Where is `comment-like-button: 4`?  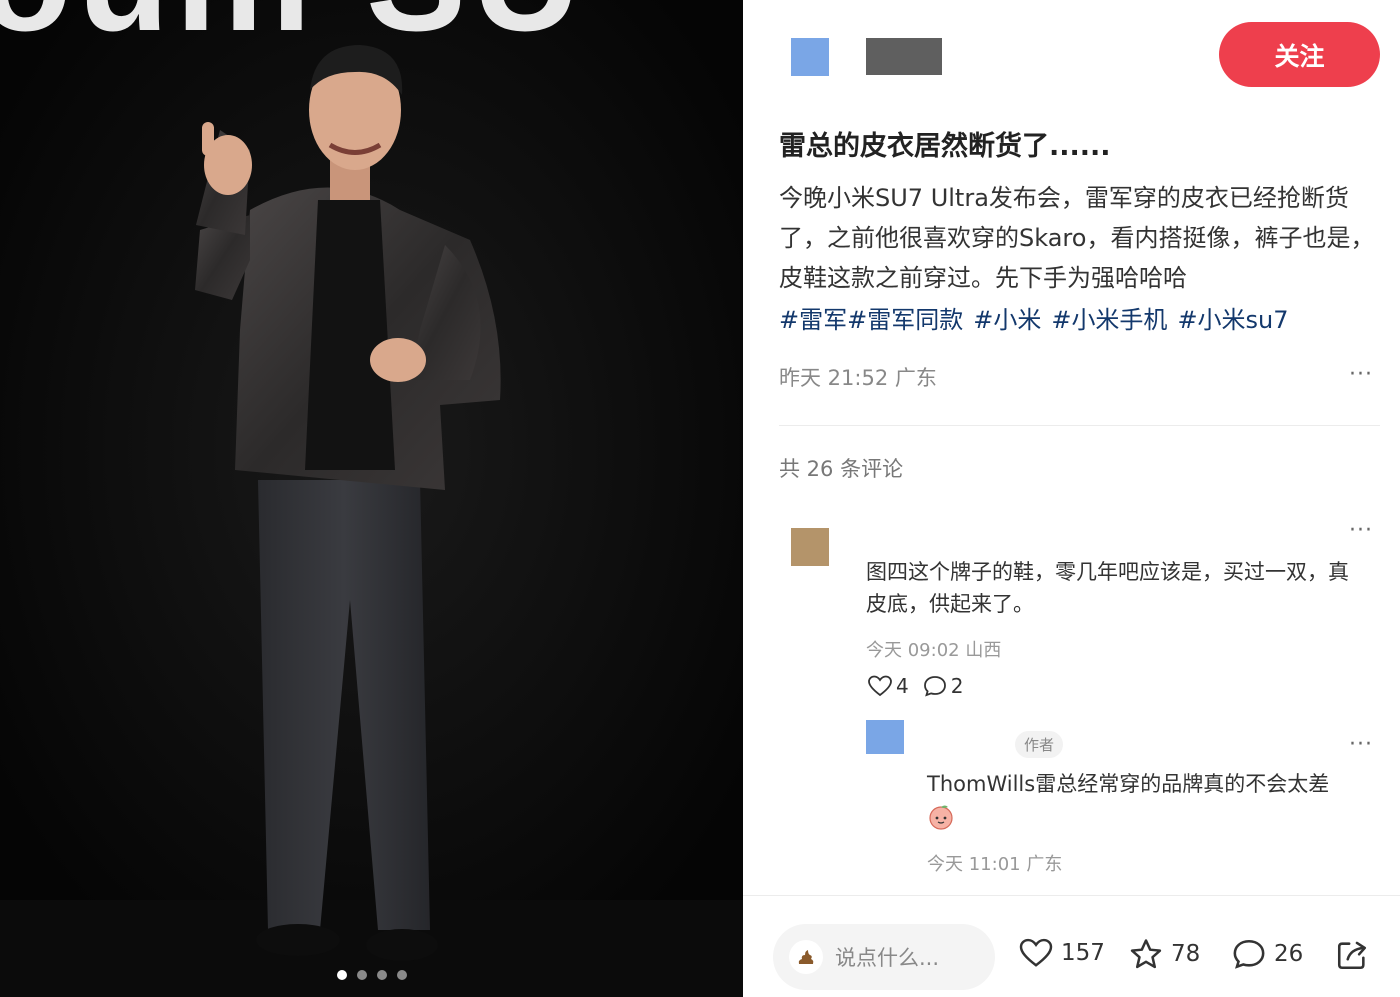 comment-like-button: 4 is located at coordinates (888, 686).